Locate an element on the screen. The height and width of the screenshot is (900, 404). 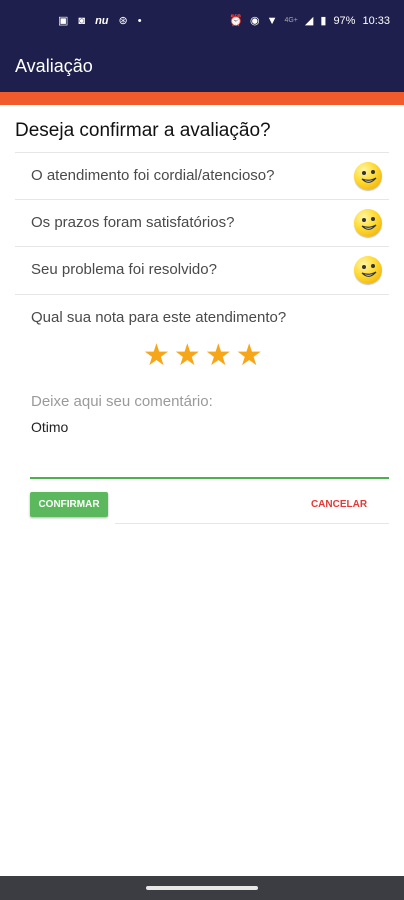
signal-icon: ◢ is located at coordinates (309, 21).